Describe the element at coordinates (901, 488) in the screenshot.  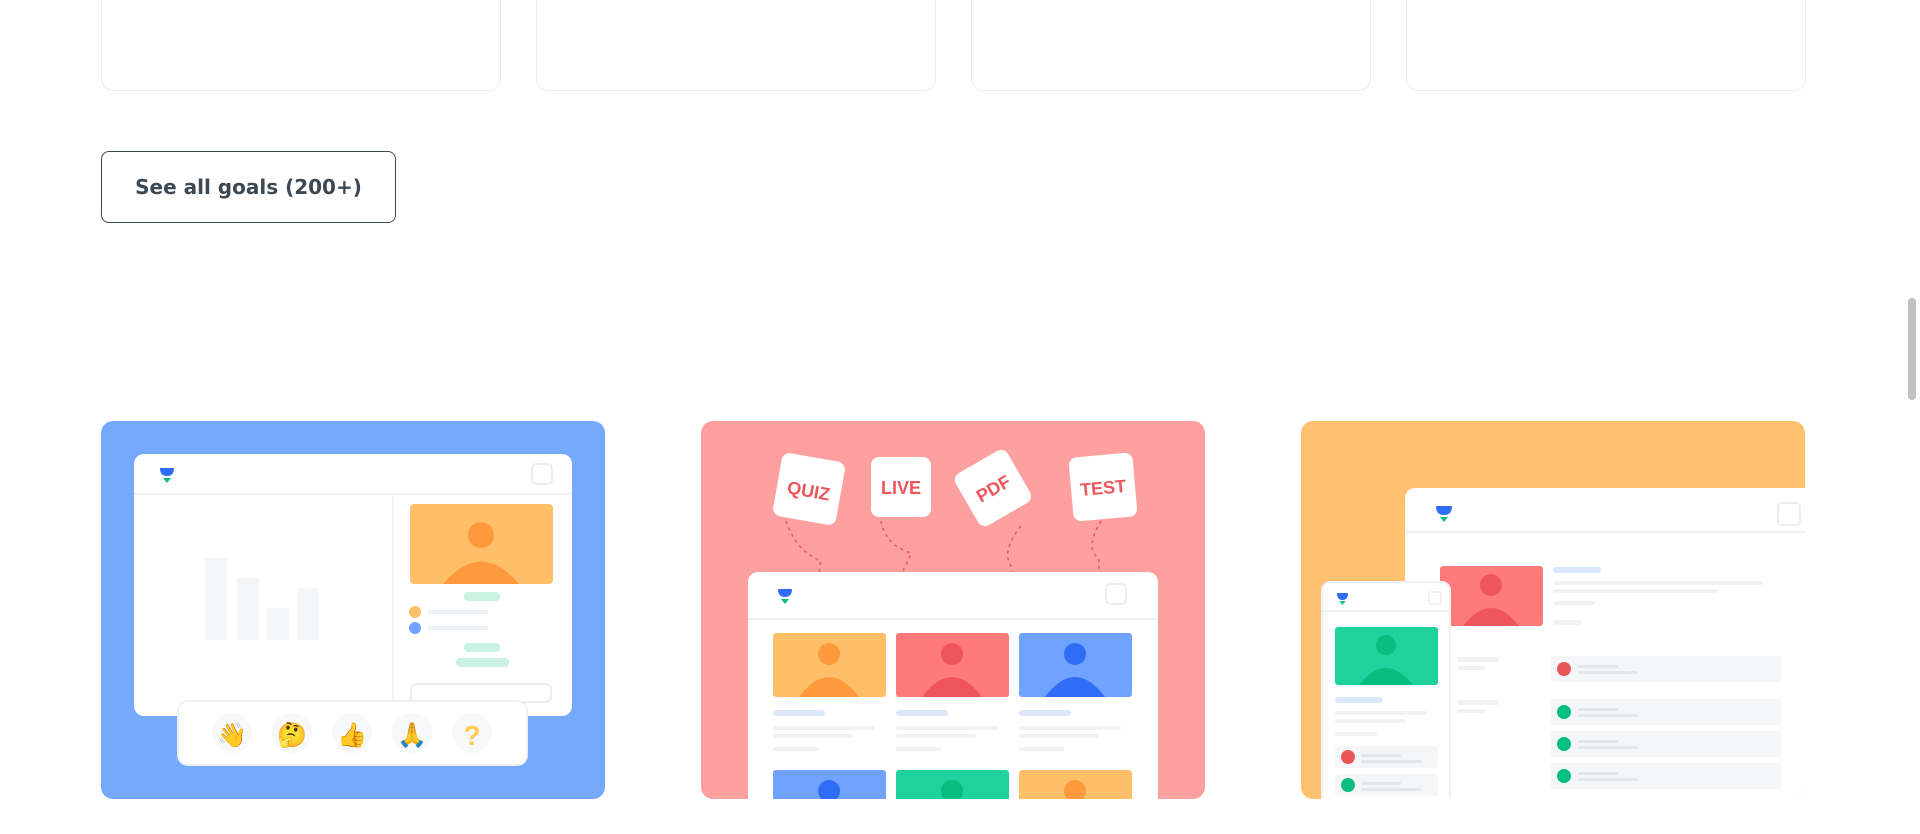
I see `live-tag: LIVE` at that location.